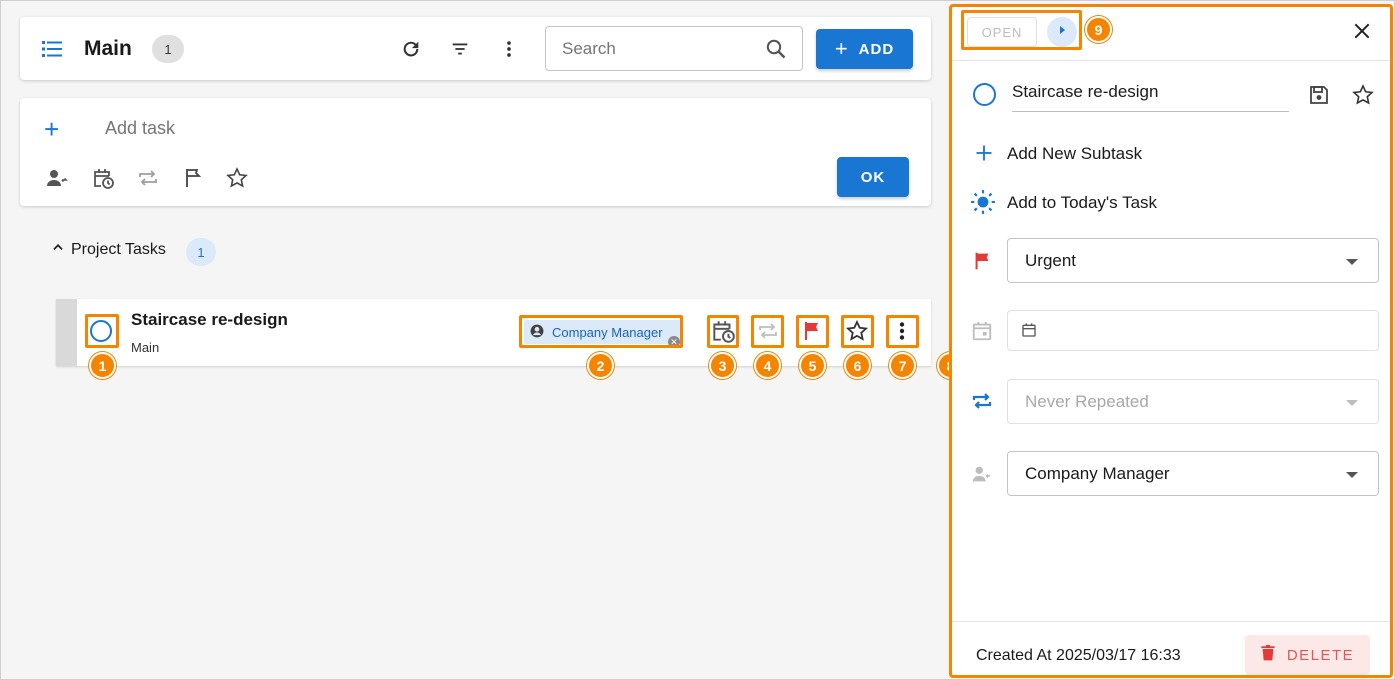  What do you see at coordinates (776, 49) in the screenshot?
I see `search-icon` at bounding box center [776, 49].